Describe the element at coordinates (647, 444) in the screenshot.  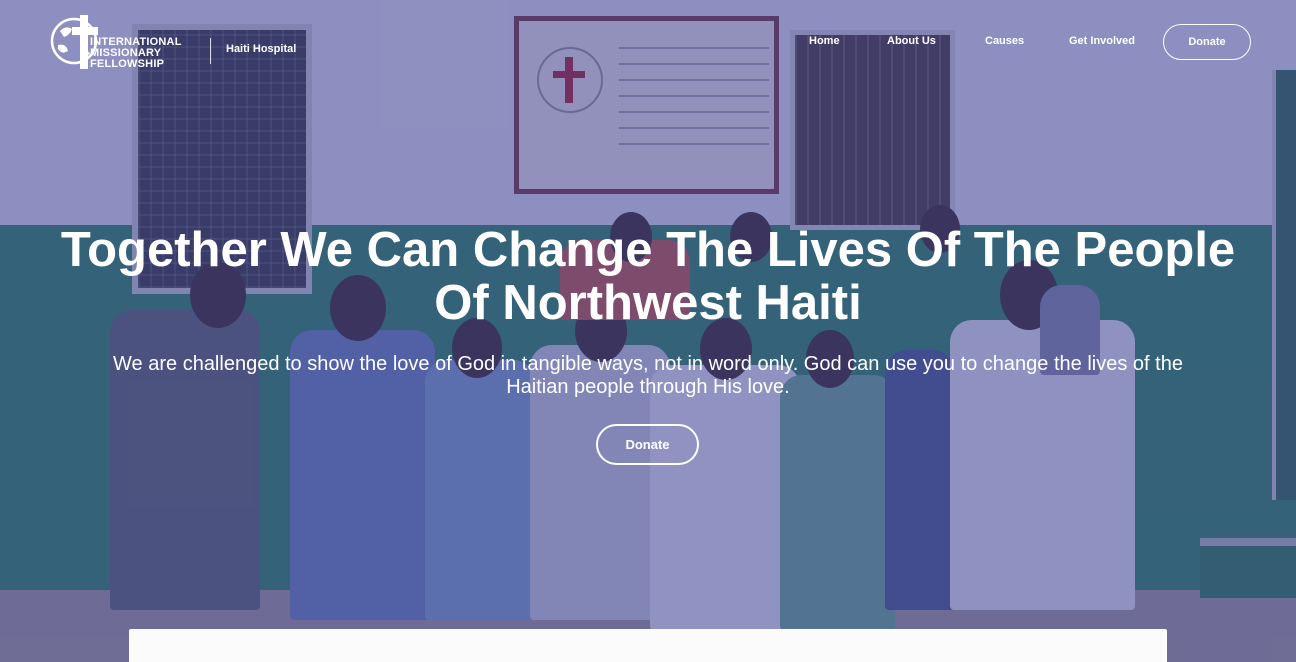
I see `hero-donate-button: Donate` at that location.